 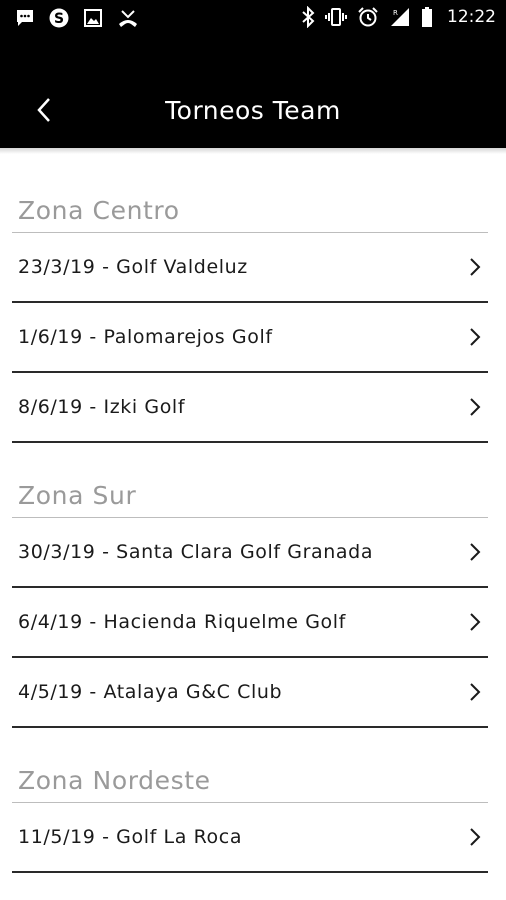 I want to click on notification-icons: S, so click(x=77, y=18).